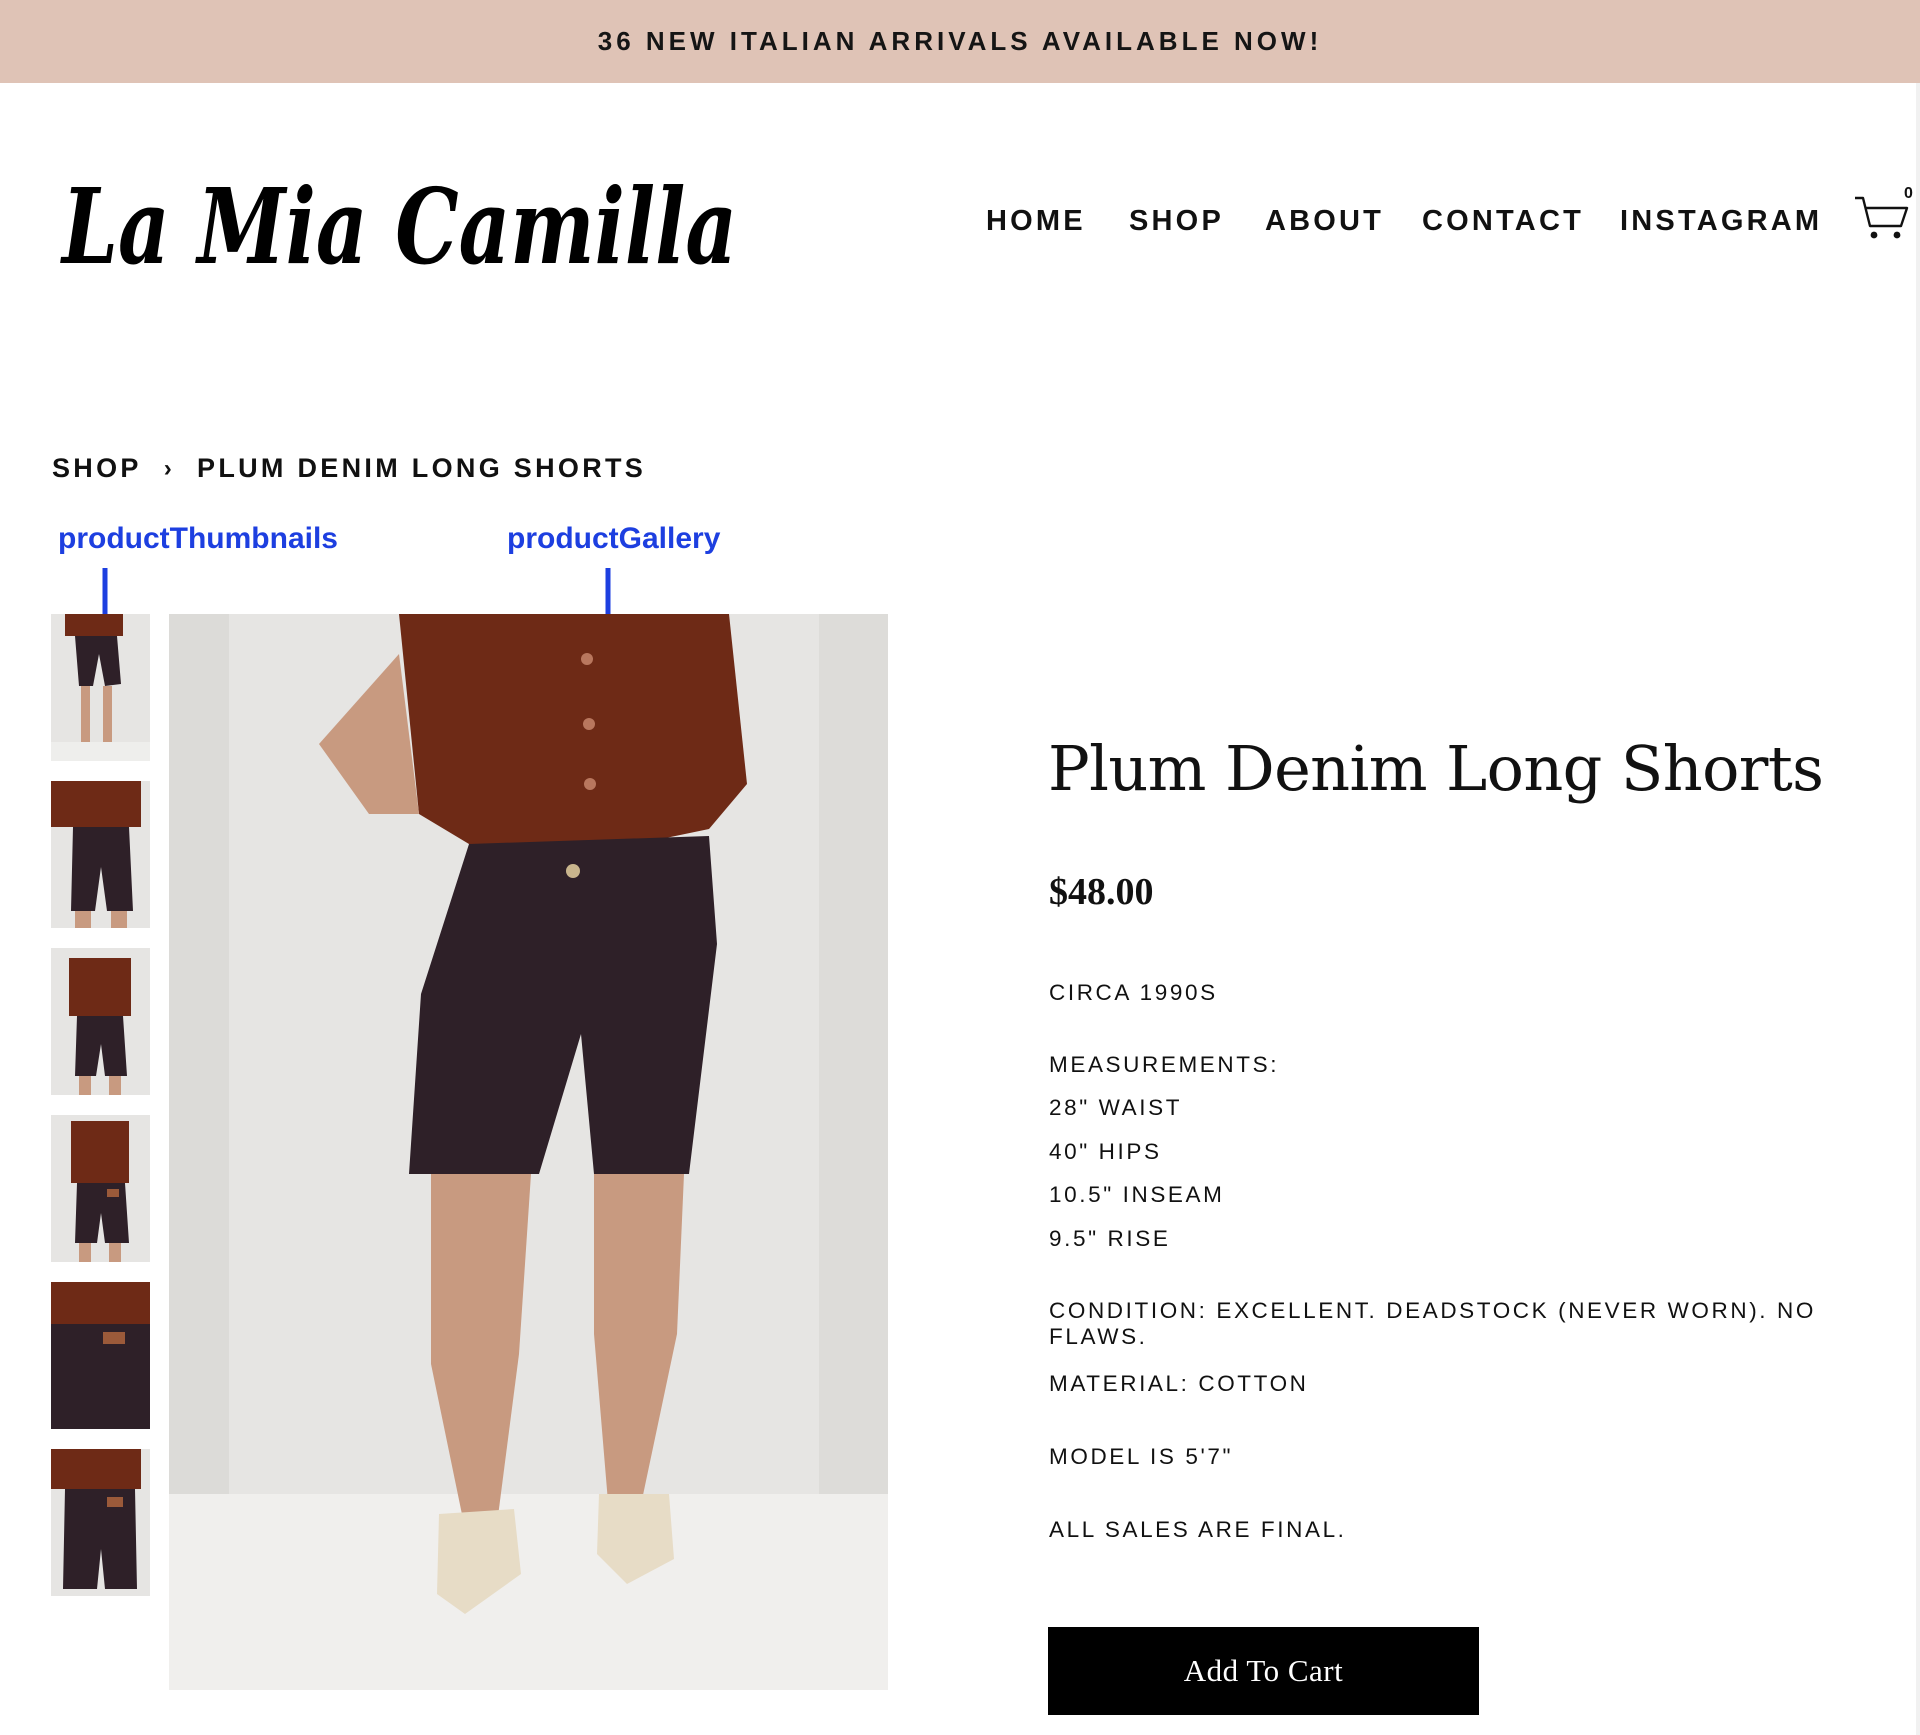  I want to click on add-to-cart-button: Add To Cart, so click(1263, 1671).